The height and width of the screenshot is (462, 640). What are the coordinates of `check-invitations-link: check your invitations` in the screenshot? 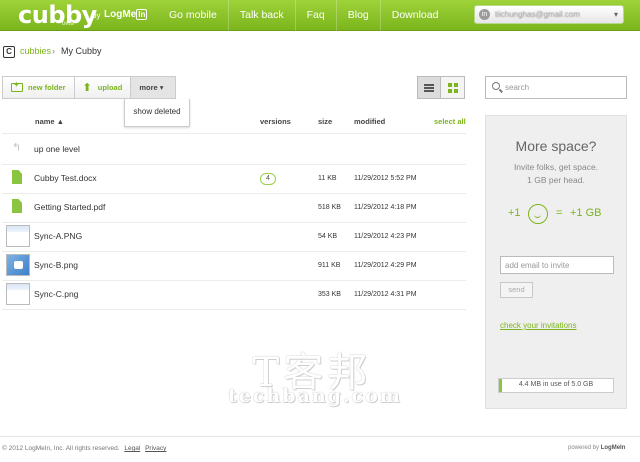 It's located at (538, 325).